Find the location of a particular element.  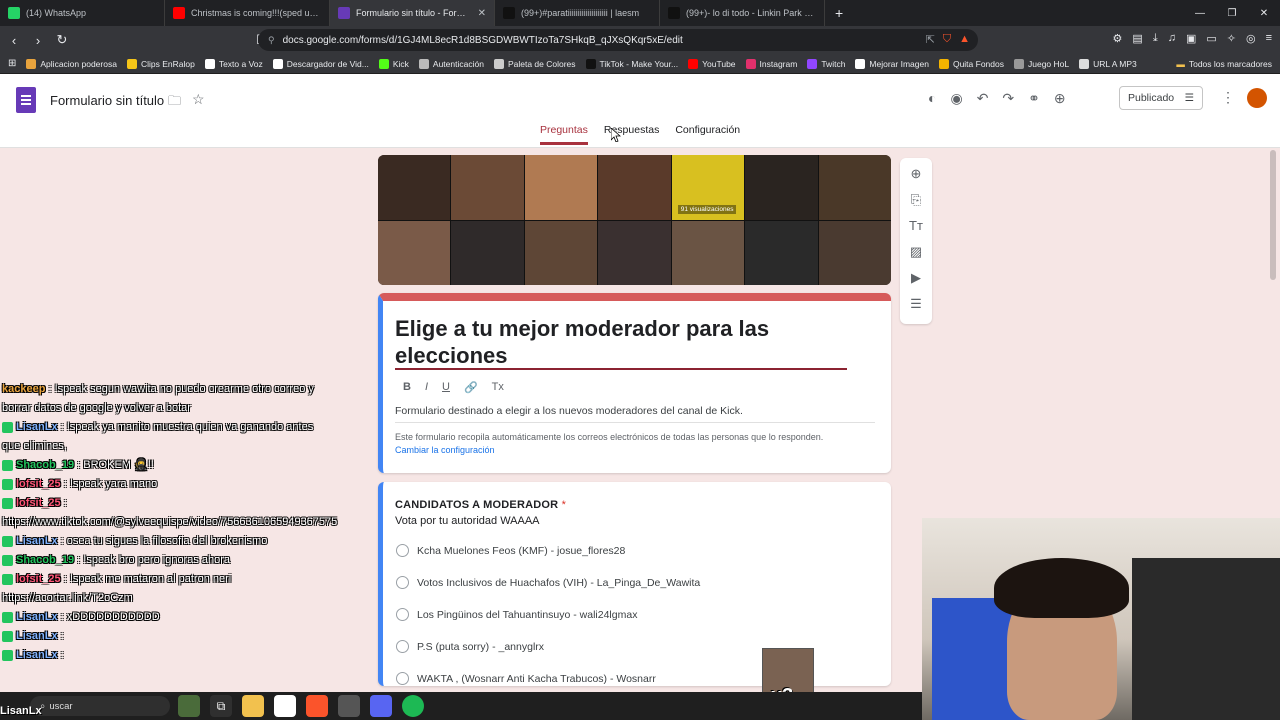

add-image-icon: ▨ is located at coordinates (916, 251).